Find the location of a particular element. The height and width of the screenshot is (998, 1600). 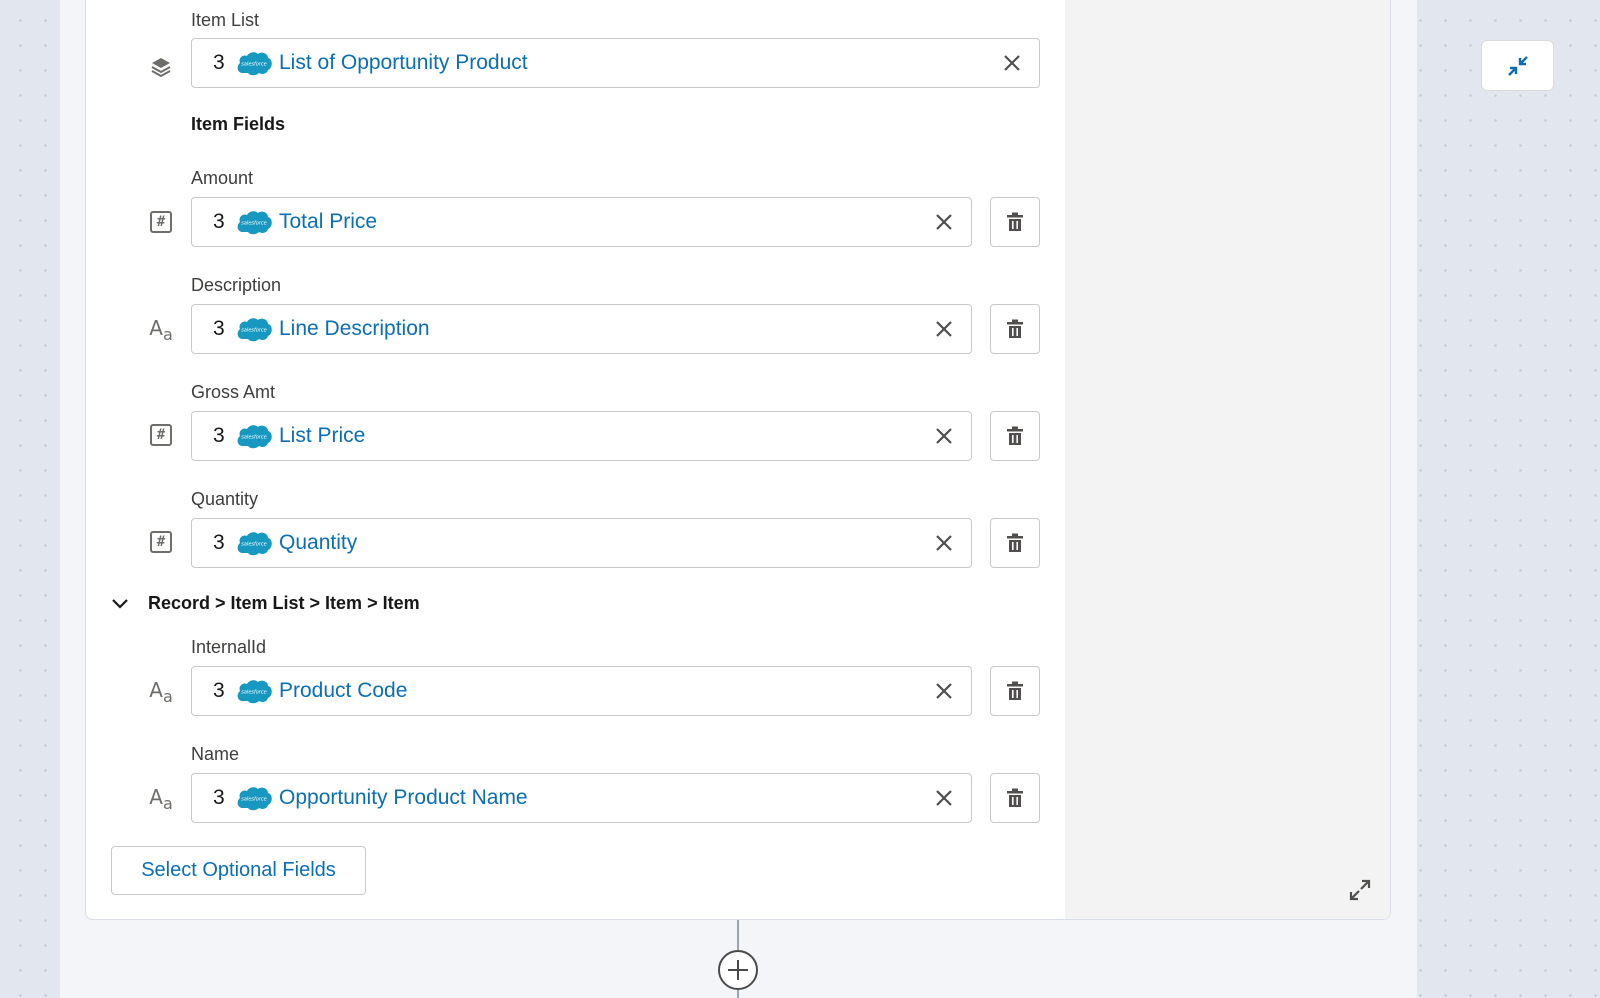

delete-quantity-button is located at coordinates (1015, 543).